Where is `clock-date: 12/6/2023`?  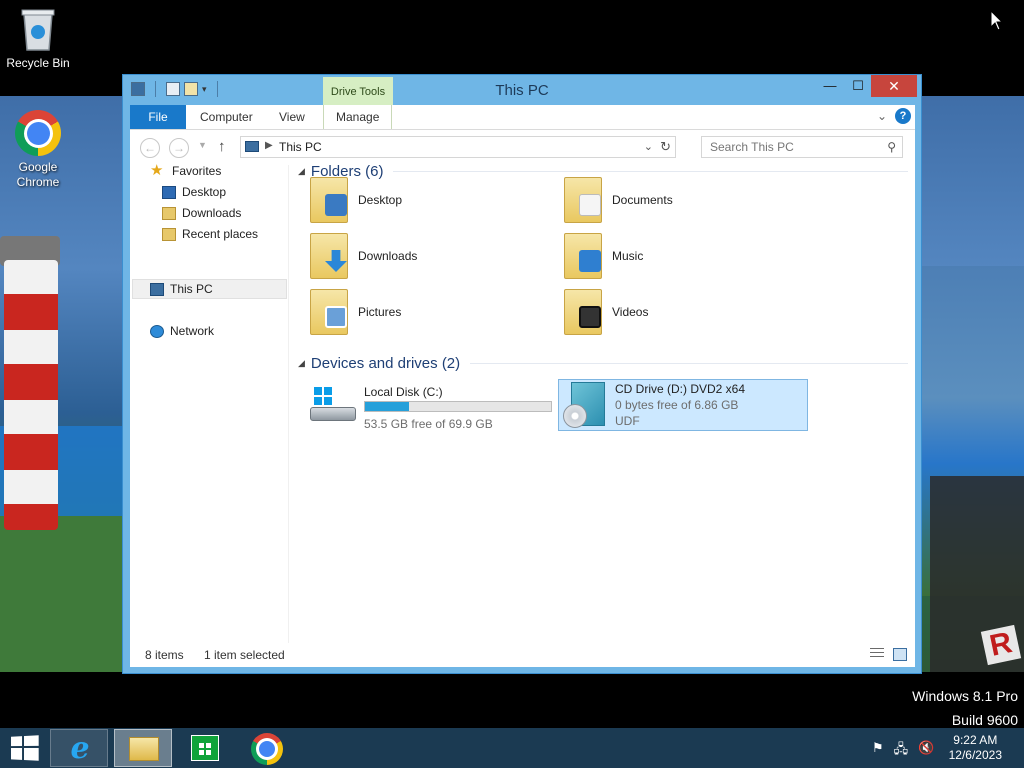
clock-date: 12/6/2023 is located at coordinates (975, 755).